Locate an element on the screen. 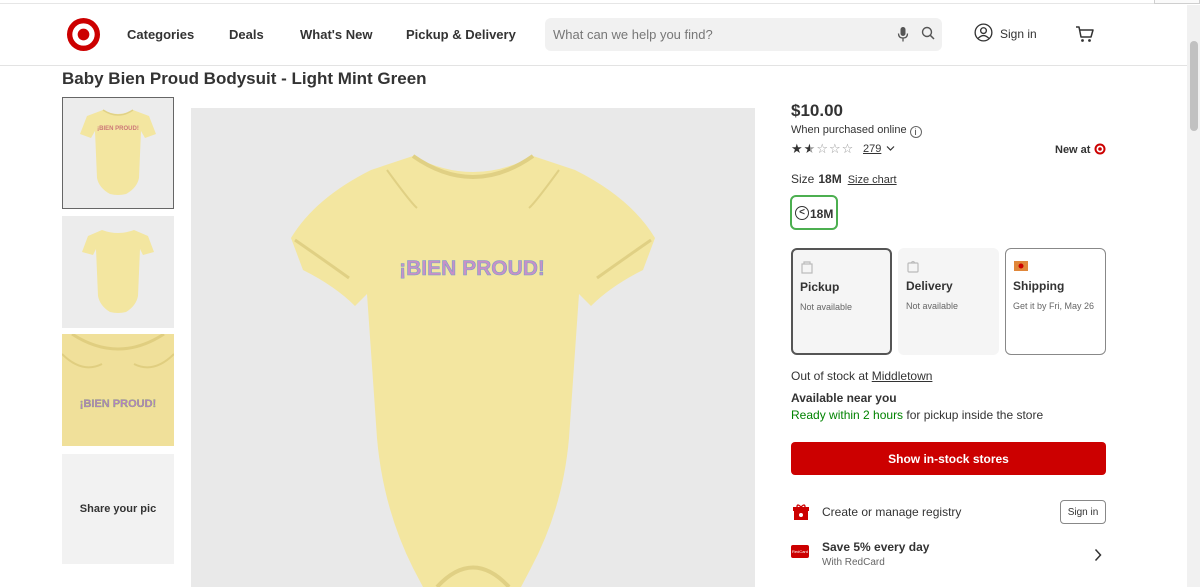 This screenshot has width=1200, height=587. thumbnail-back is located at coordinates (118, 272).